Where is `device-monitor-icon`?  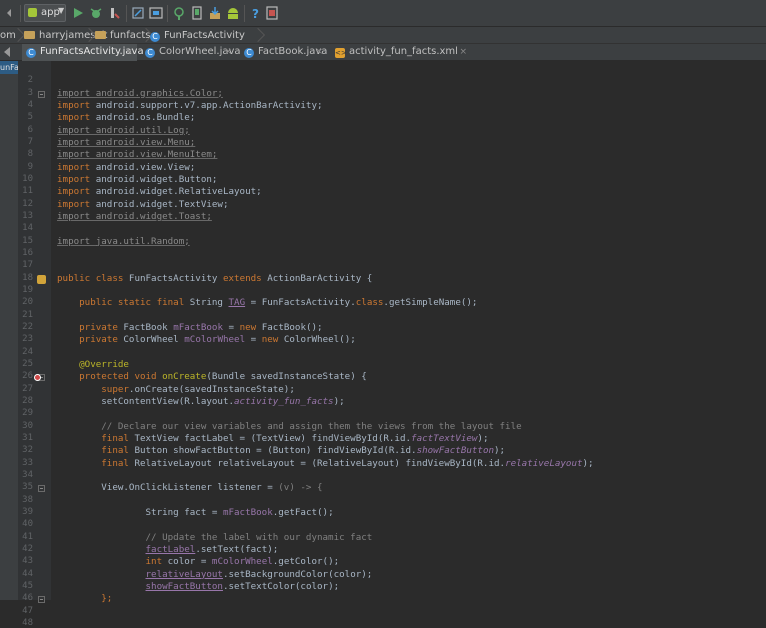 device-monitor-icon is located at coordinates (272, 13).